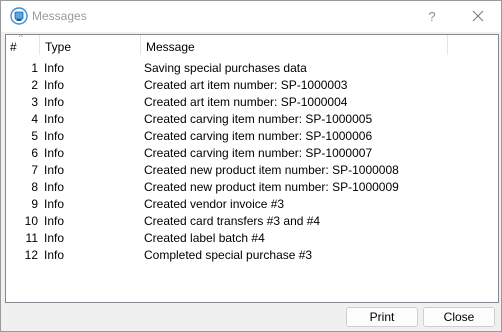 This screenshot has width=502, height=332. Describe the element at coordinates (258, 153) in the screenshot. I see `row-message: Created carving item number: SP-1000007` at that location.